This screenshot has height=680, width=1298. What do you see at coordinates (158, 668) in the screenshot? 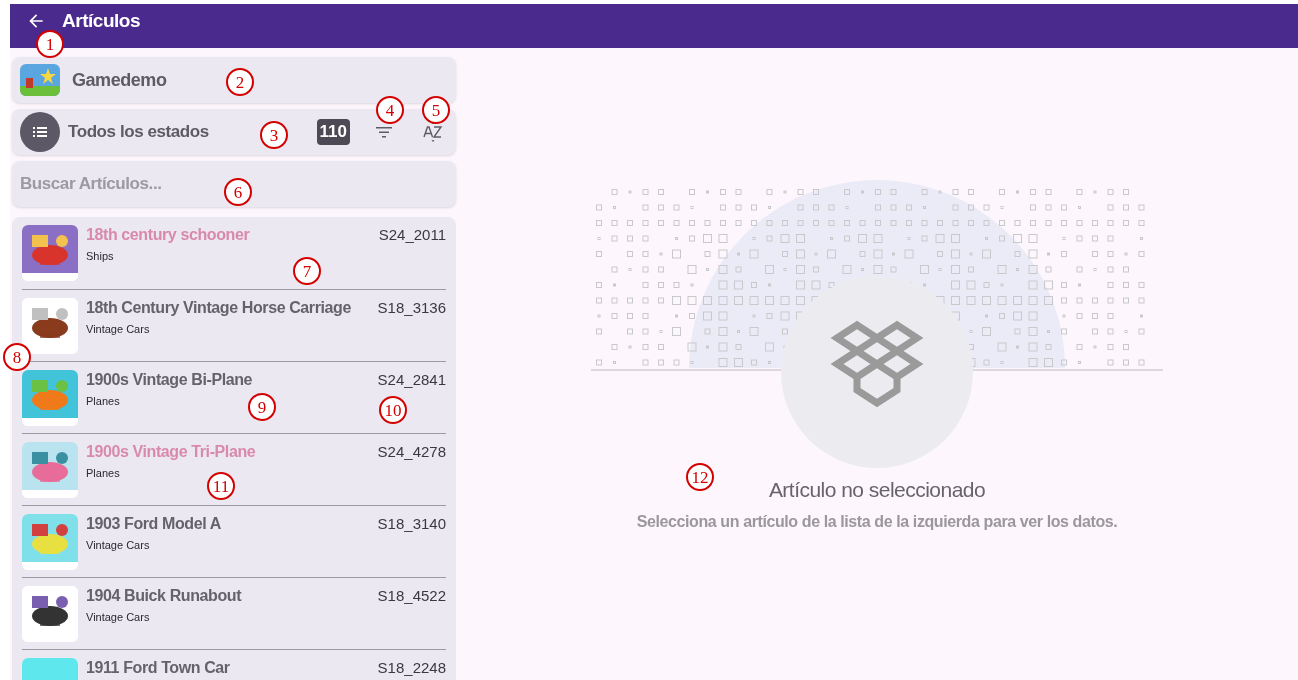
I see `article-name: 1911 Ford Town Car` at bounding box center [158, 668].